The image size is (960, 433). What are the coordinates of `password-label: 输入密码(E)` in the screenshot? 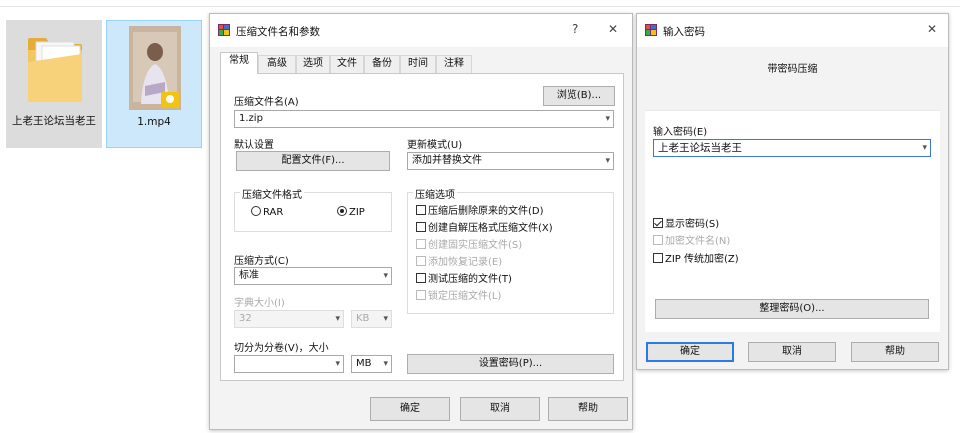 It's located at (680, 132).